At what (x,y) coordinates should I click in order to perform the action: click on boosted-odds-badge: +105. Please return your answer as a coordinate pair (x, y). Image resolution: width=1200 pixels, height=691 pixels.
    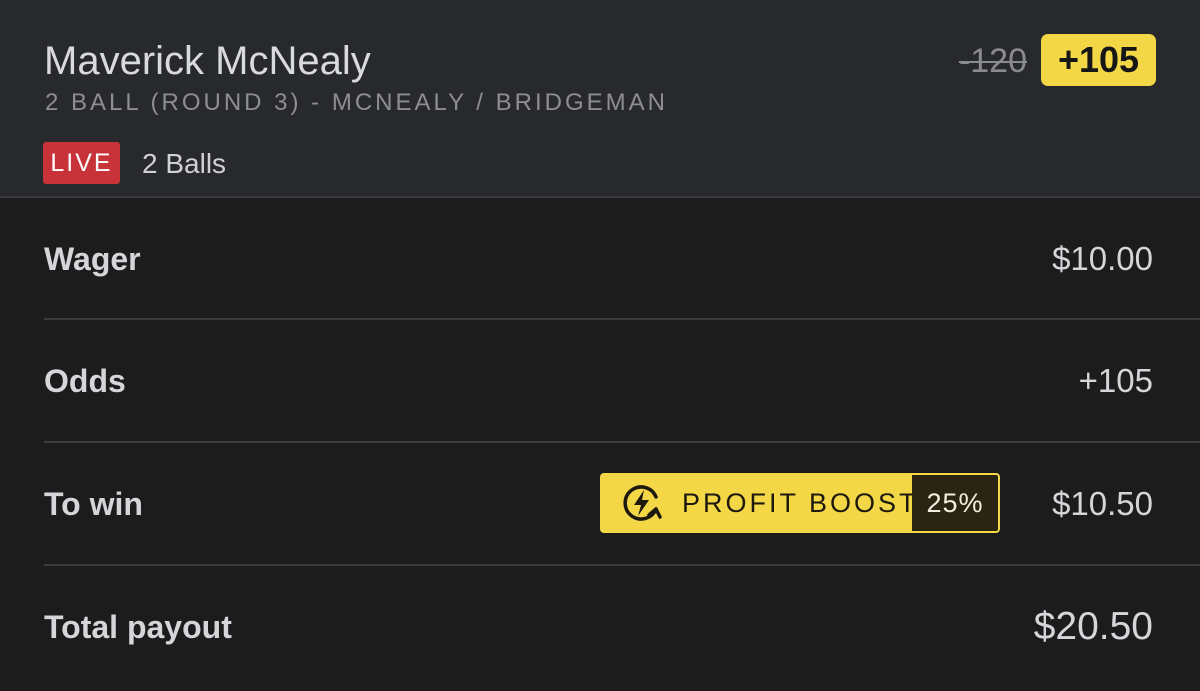
    Looking at the image, I should click on (1098, 60).